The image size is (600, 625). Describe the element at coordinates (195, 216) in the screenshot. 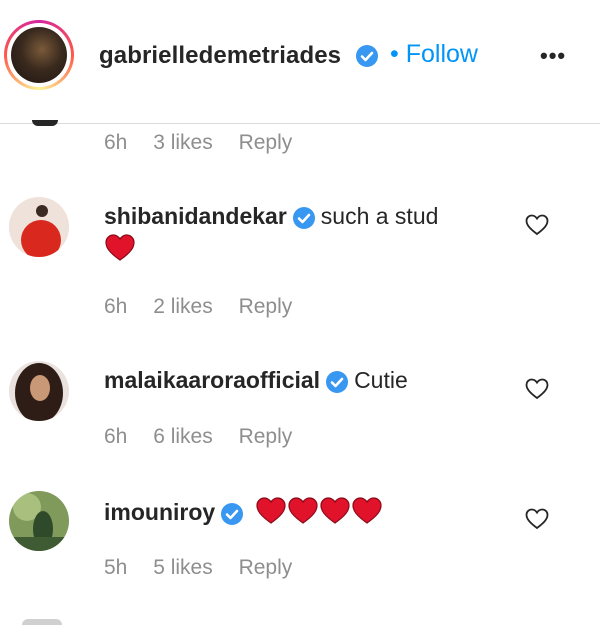

I see `comment-username: shibanidandekar` at that location.